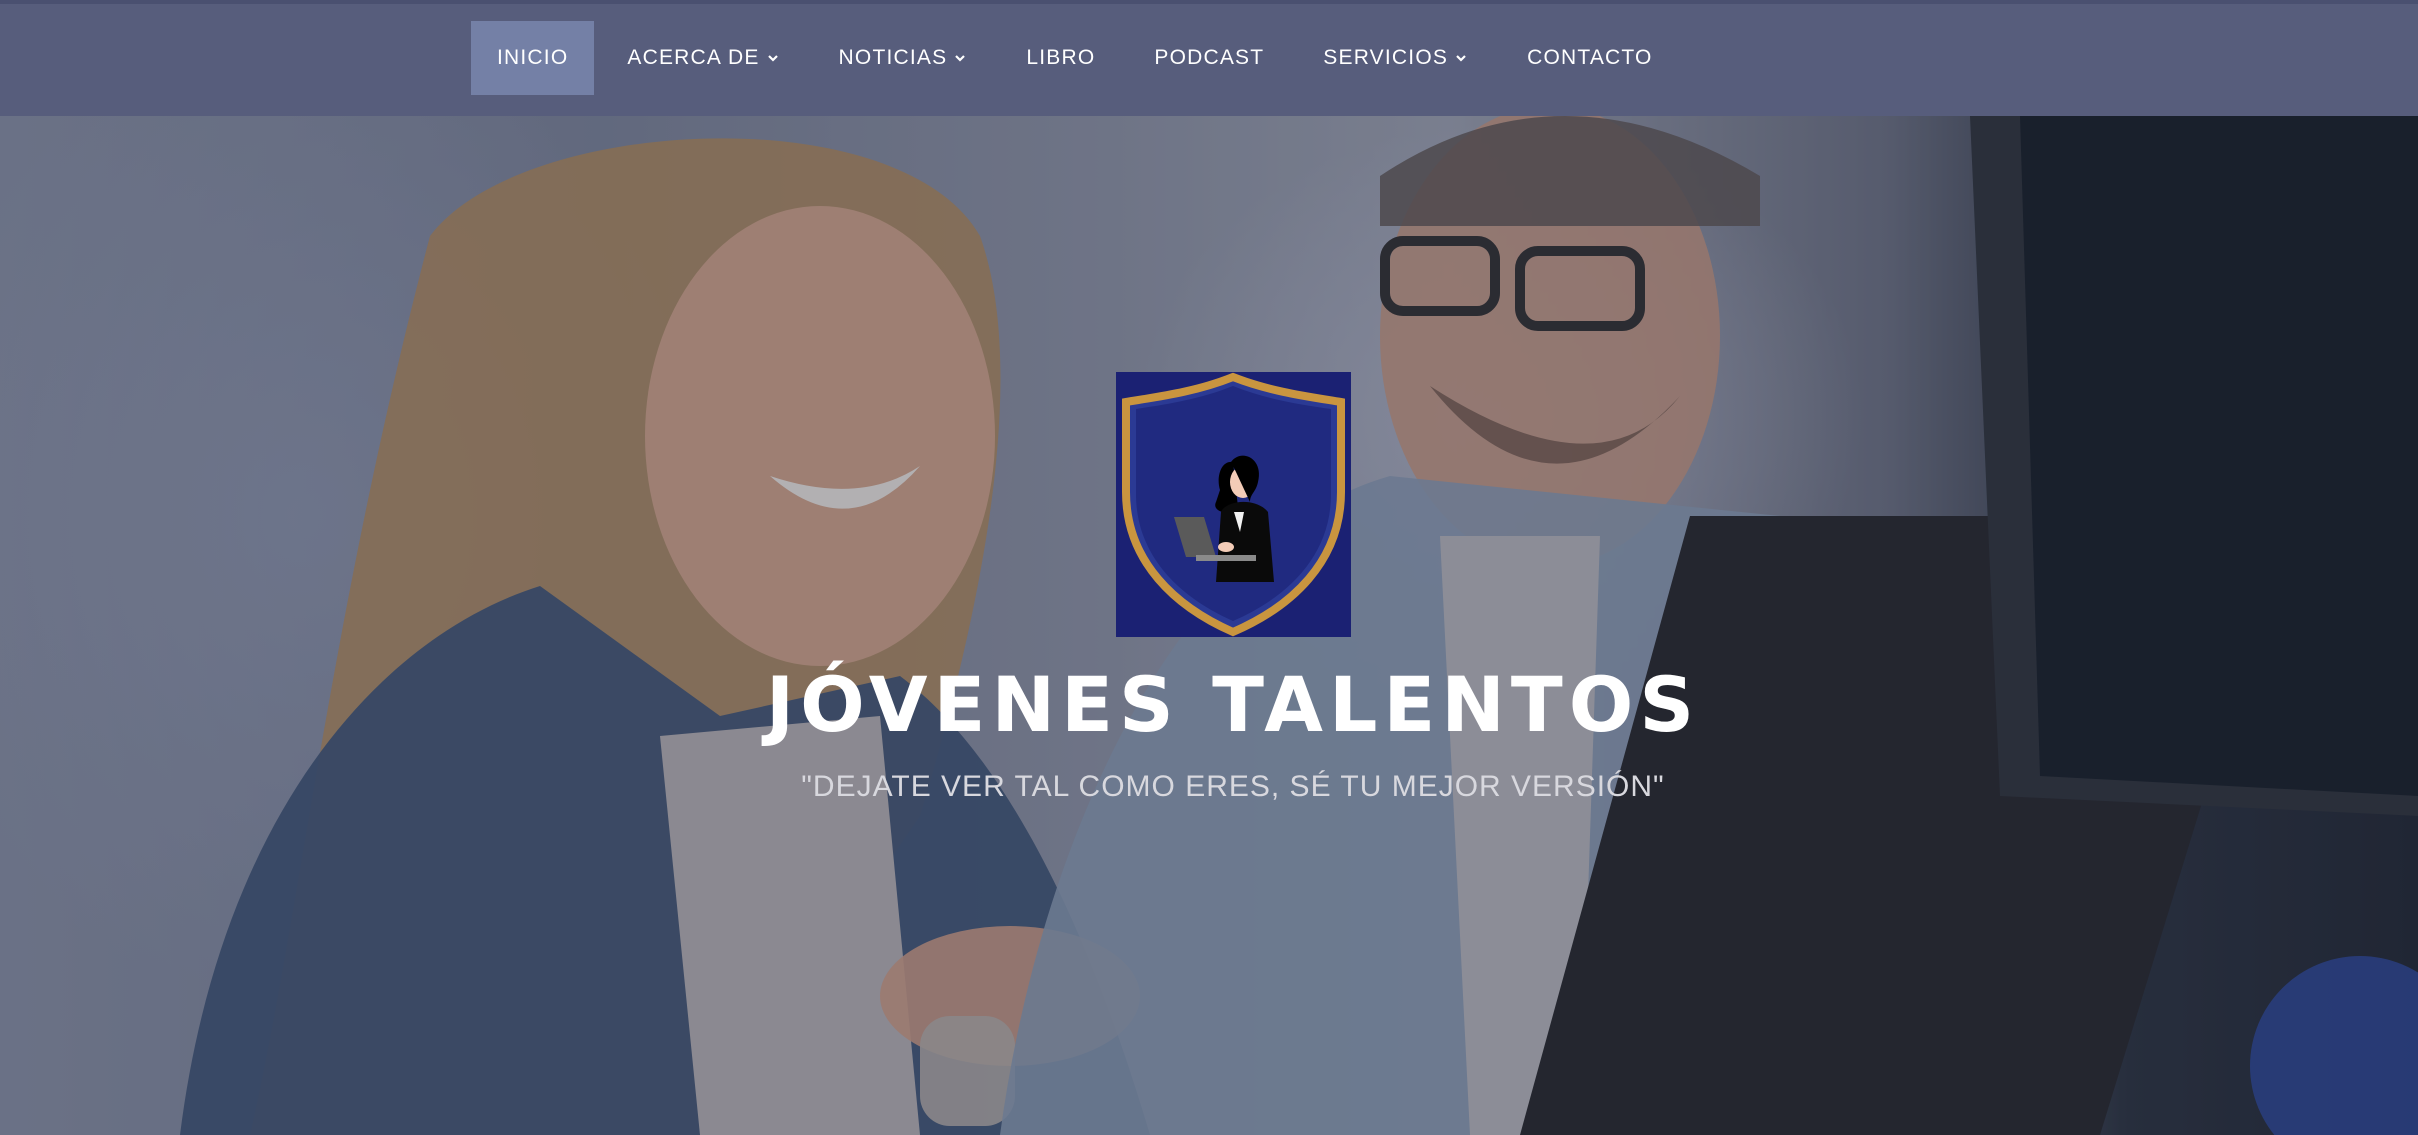 The height and width of the screenshot is (1135, 2418). I want to click on nav-item-inicio: INICIO, so click(533, 58).